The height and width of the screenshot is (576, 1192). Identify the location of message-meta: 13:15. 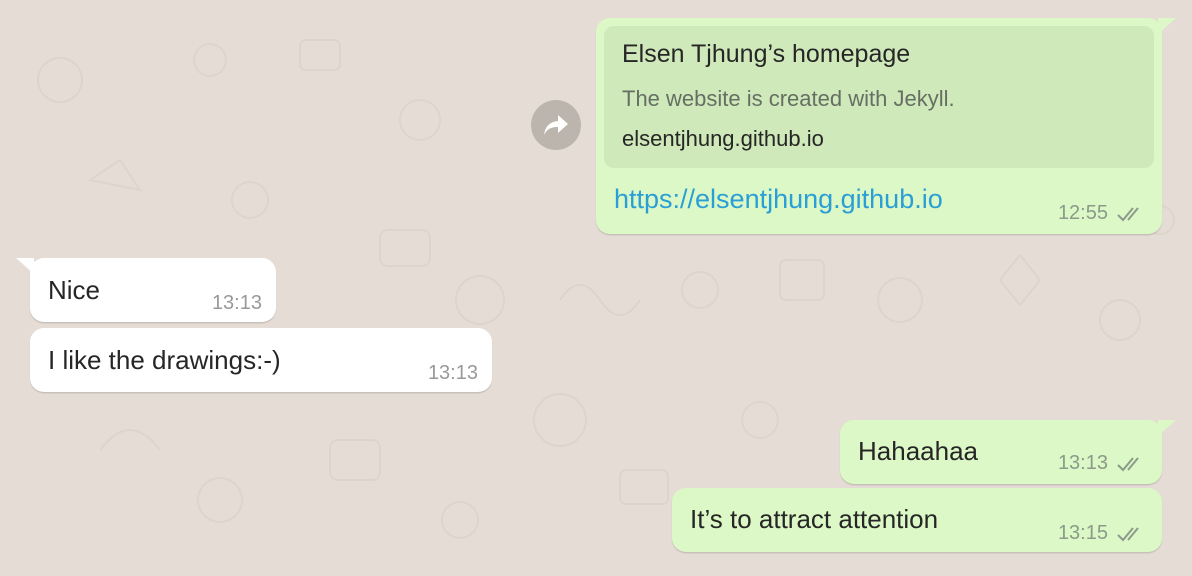
(1102, 533).